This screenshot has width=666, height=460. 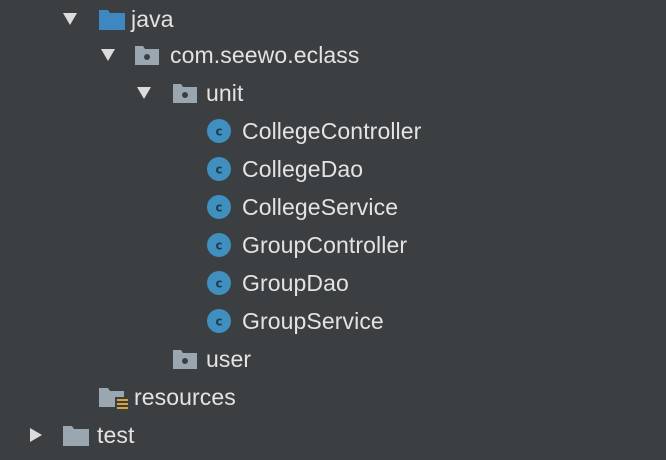 What do you see at coordinates (333, 359) in the screenshot?
I see `tree-node-user: user` at bounding box center [333, 359].